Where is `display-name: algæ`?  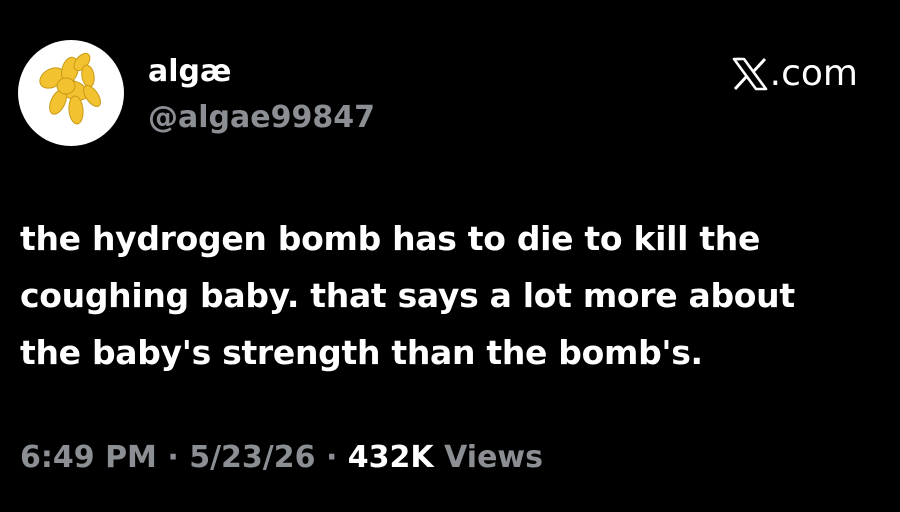 display-name: algæ is located at coordinates (189, 72).